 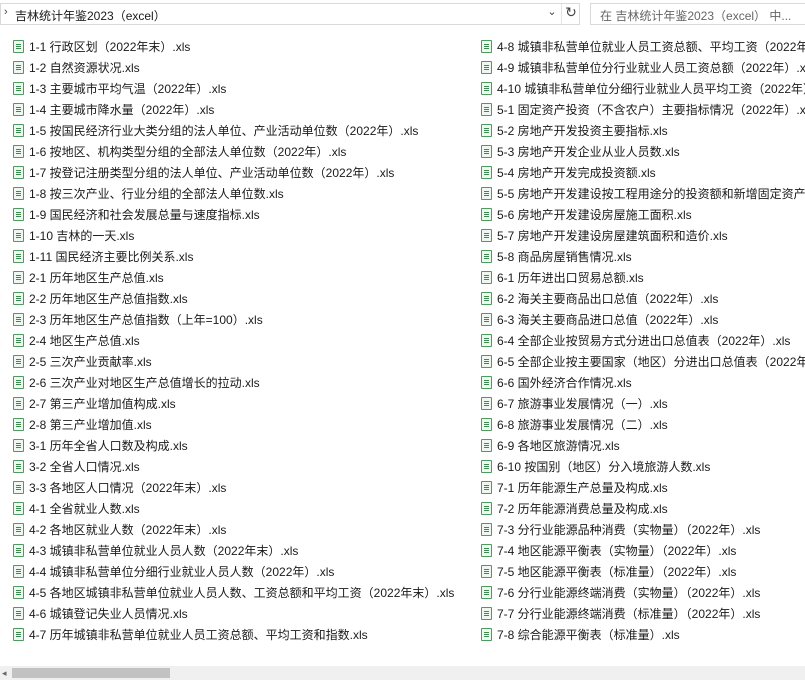 What do you see at coordinates (643, 110) in the screenshot?
I see `file-item: 5-1 固定资产投资（不含农户）主要指标情况（2022年）.xls` at bounding box center [643, 110].